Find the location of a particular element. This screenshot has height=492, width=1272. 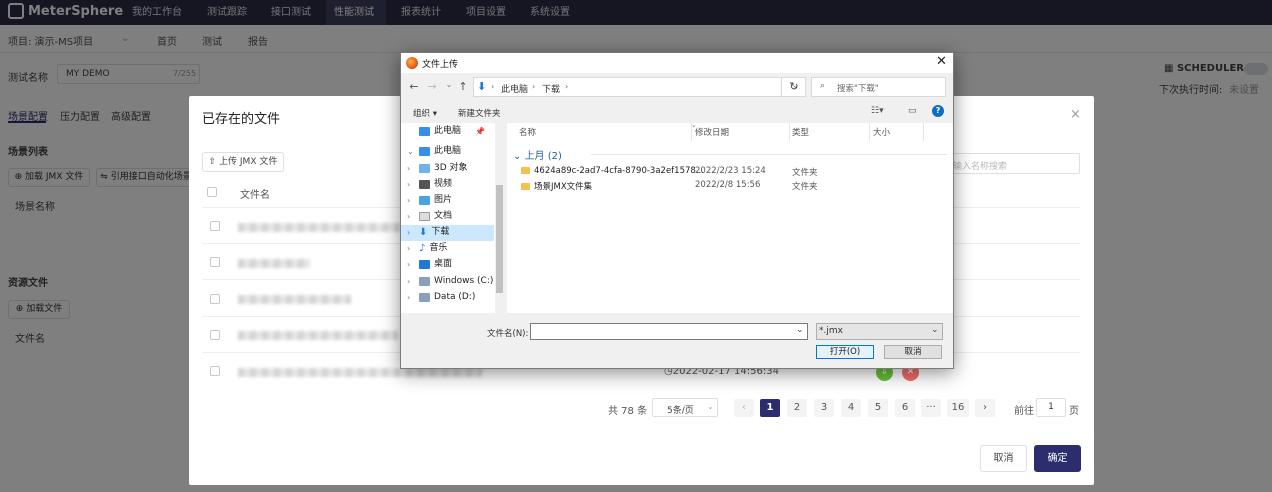

recent-chevron-icon: ⌄ is located at coordinates (449, 84).